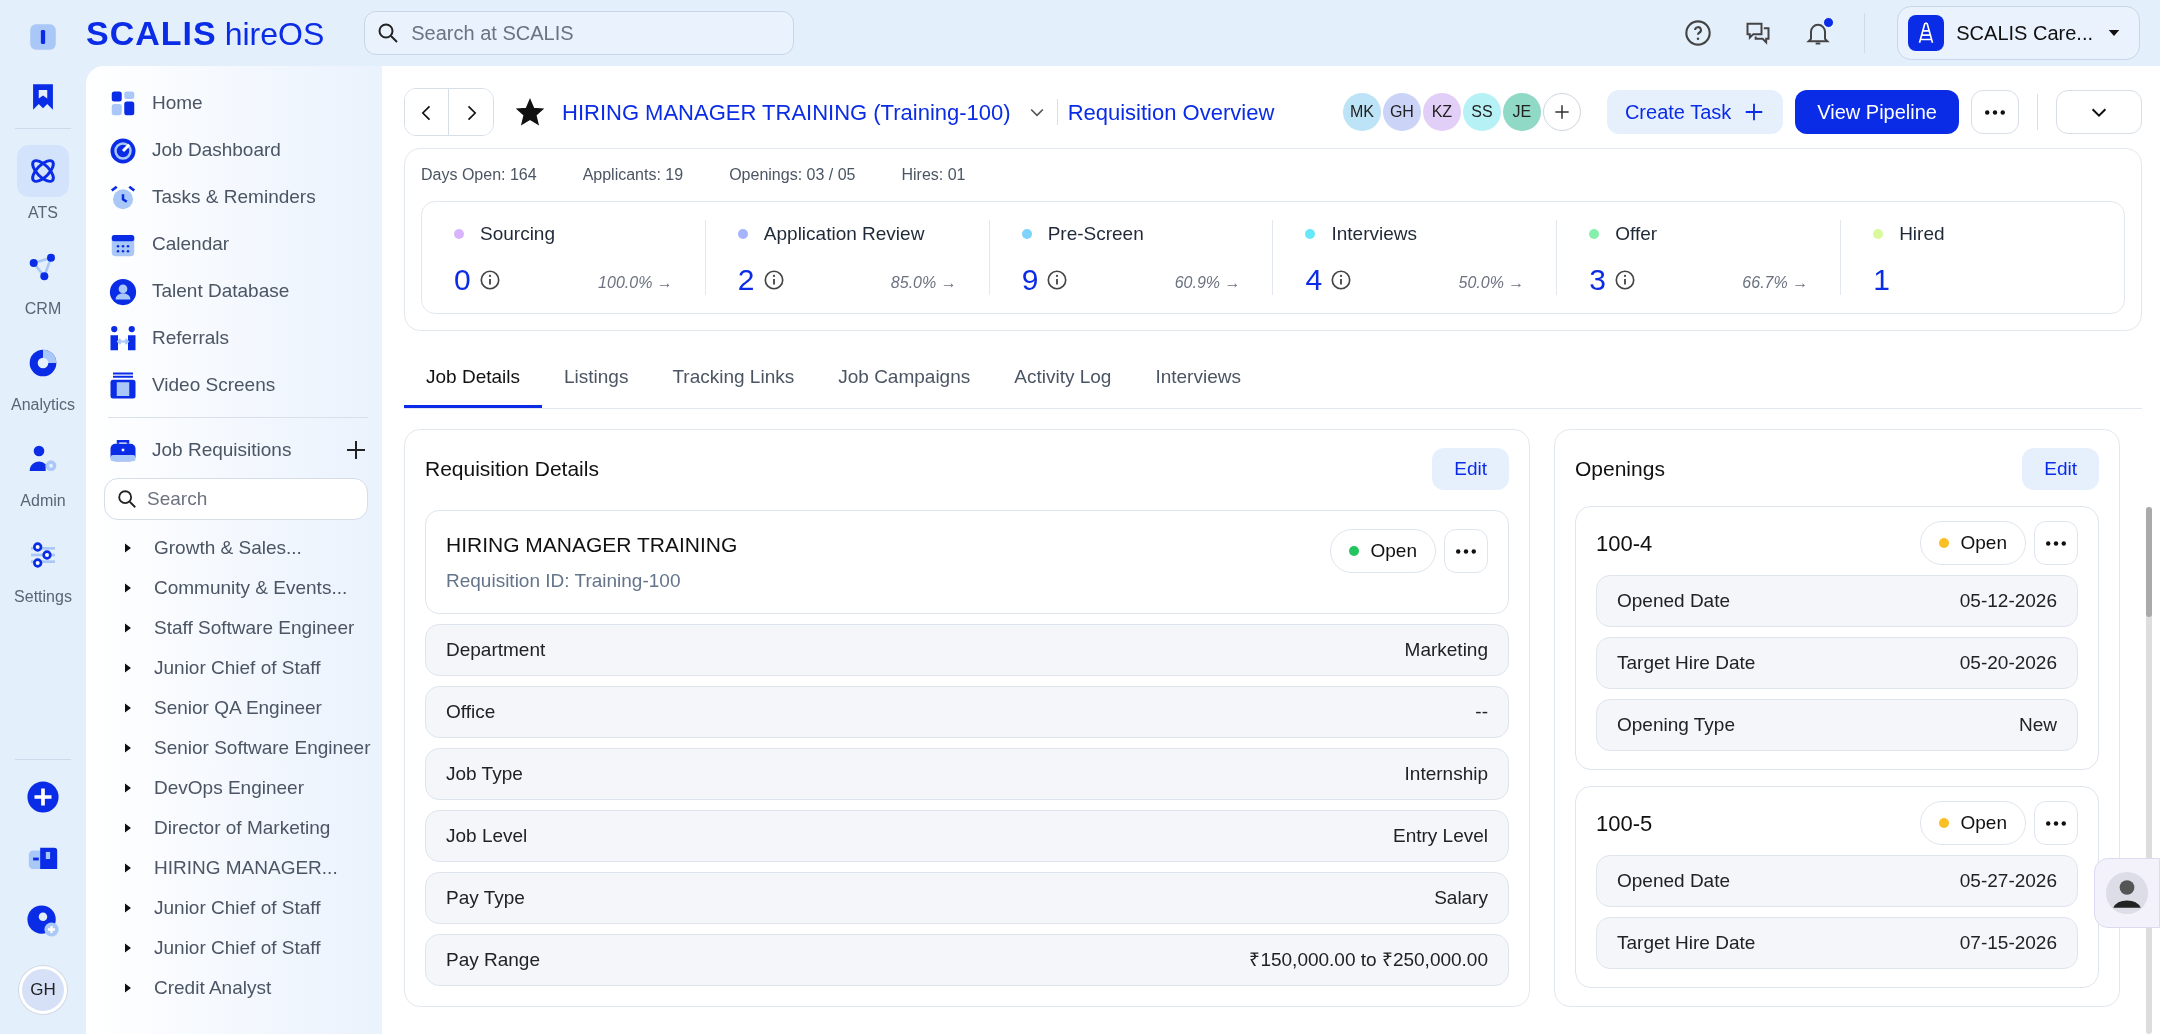 The image size is (2160, 1034). I want to click on collaborator-avatar: JE, so click(1521, 112).